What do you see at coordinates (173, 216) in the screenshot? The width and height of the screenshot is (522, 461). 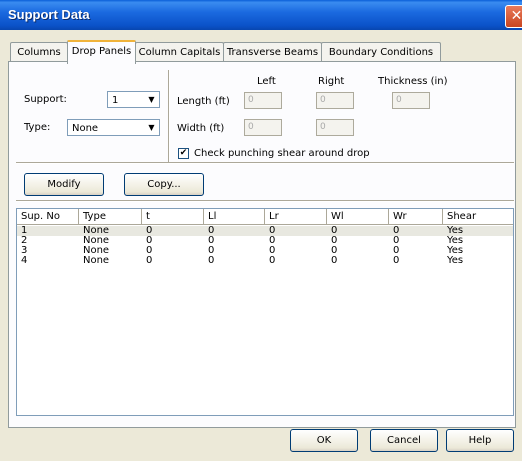 I see `column-header: t` at bounding box center [173, 216].